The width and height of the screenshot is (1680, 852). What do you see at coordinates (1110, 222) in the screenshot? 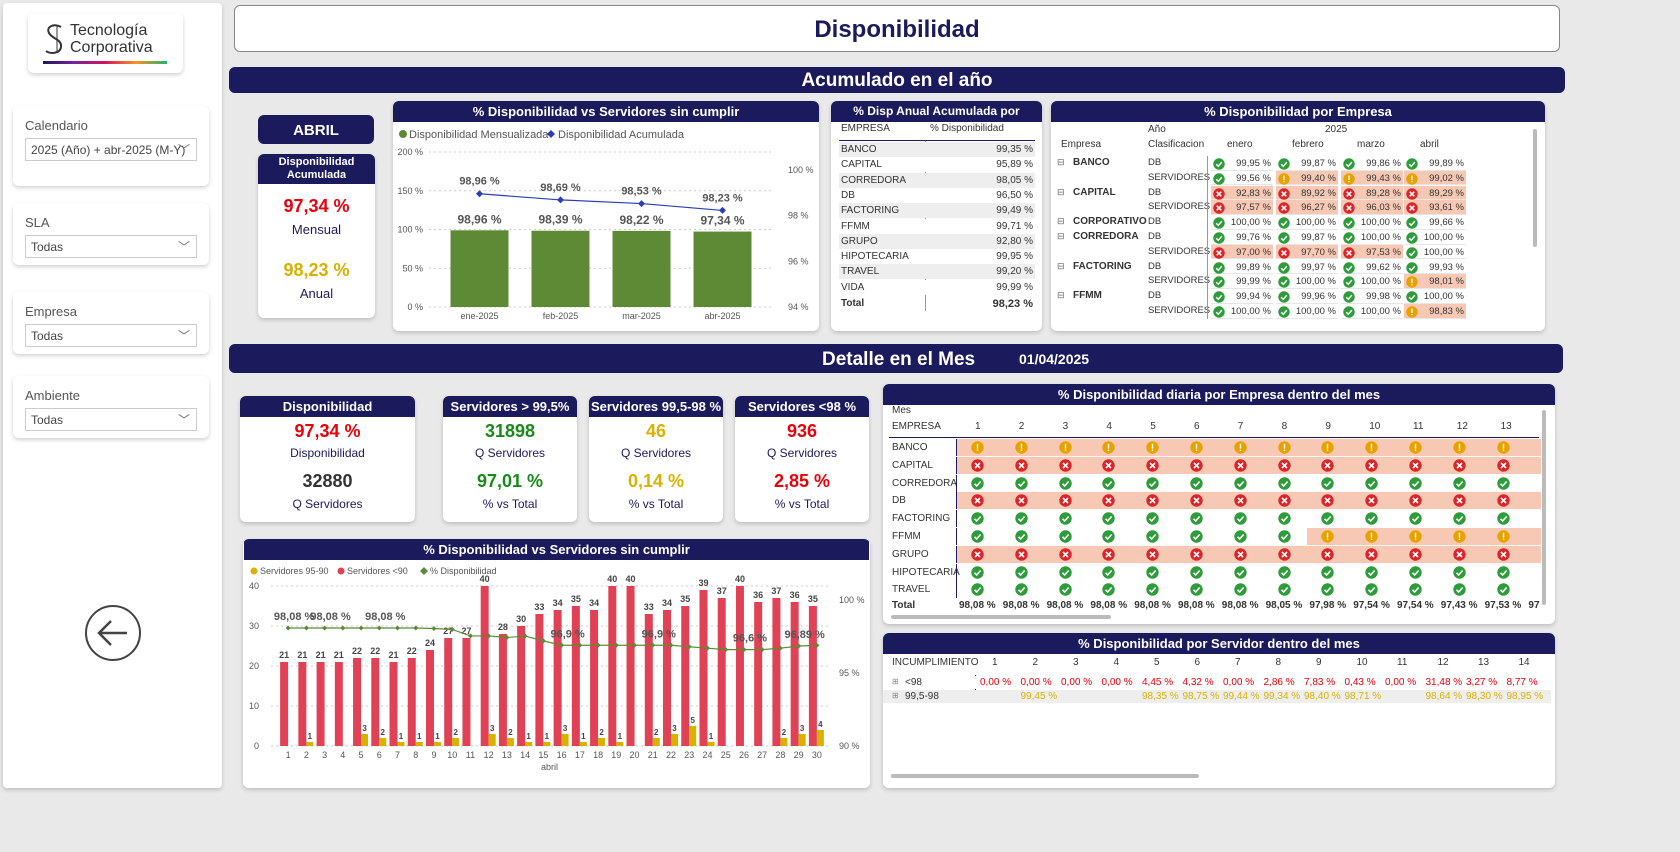
I see `matrix-row-empresa: CORPORATIVO` at bounding box center [1110, 222].